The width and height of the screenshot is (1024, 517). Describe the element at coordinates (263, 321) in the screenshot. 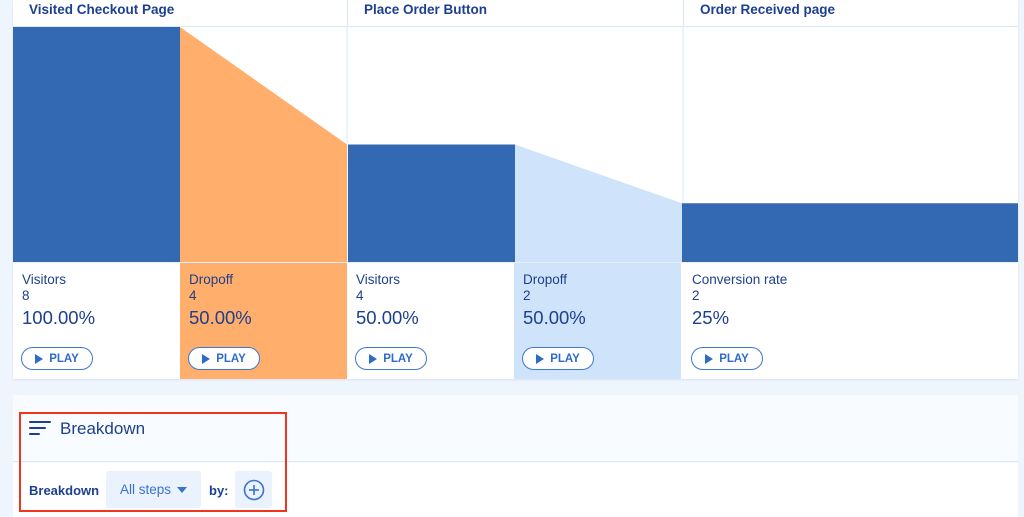

I see `stat-dropoff-step1: Dropoff 4 50.00% PLAY` at that location.